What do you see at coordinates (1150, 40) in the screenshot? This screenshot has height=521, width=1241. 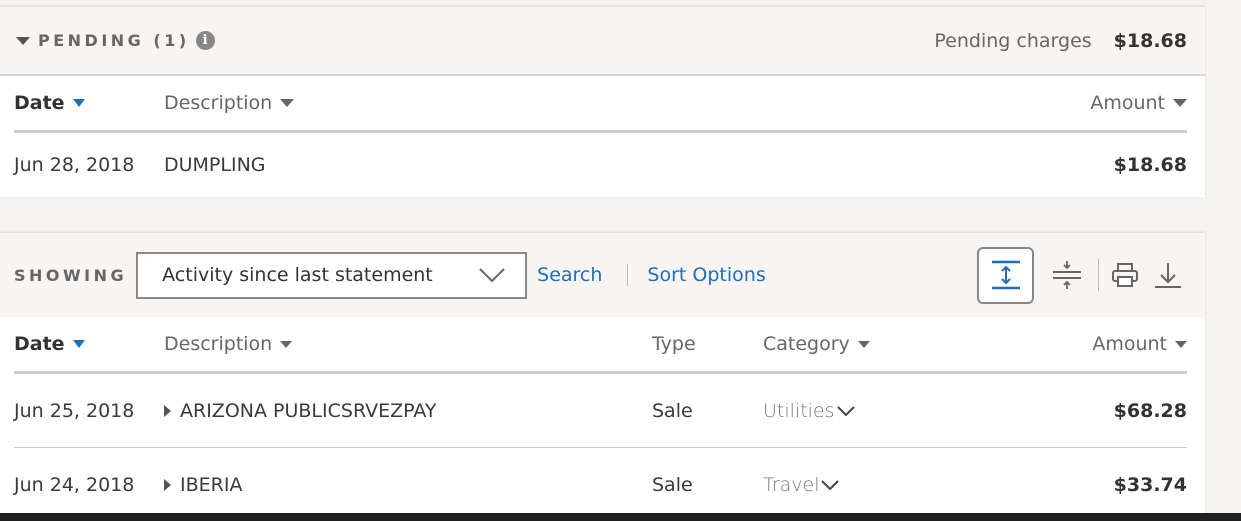 I see `pending-charges-value: $18.68` at bounding box center [1150, 40].